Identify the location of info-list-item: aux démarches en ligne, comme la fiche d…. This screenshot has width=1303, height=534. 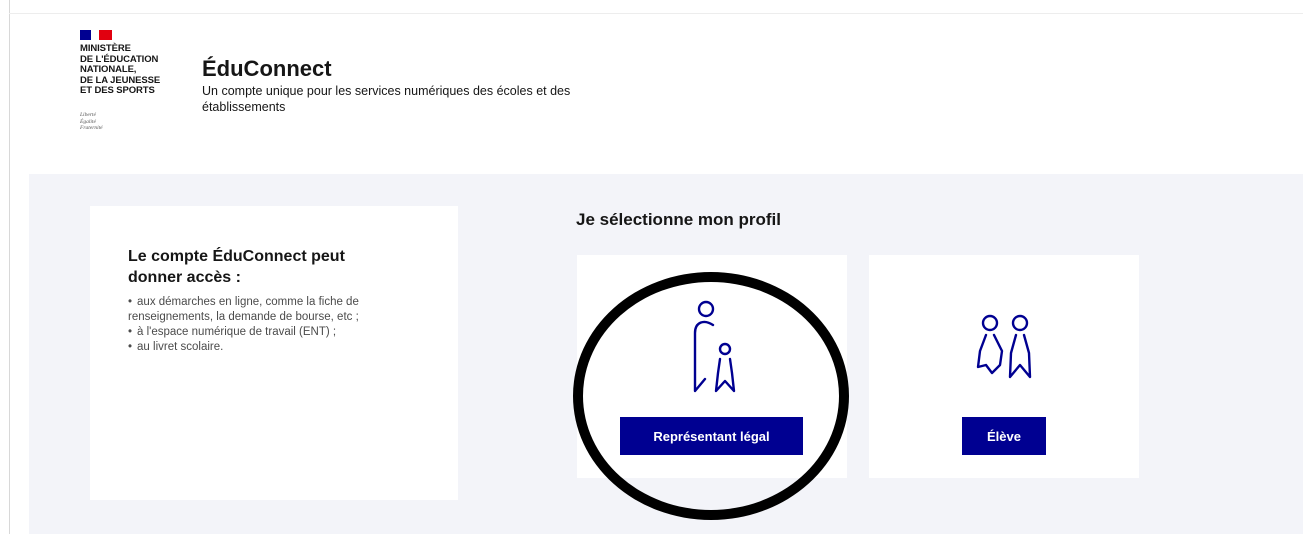
(265, 310).